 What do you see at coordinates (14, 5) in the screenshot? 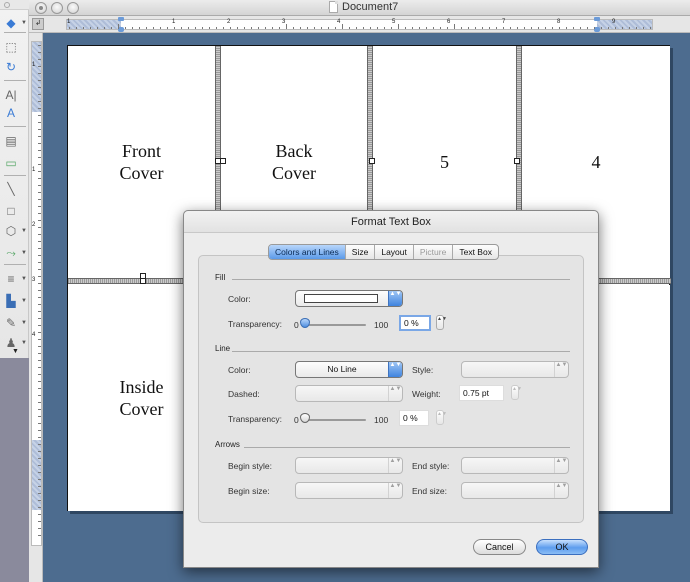
I see `toolbox-titlebar` at bounding box center [14, 5].